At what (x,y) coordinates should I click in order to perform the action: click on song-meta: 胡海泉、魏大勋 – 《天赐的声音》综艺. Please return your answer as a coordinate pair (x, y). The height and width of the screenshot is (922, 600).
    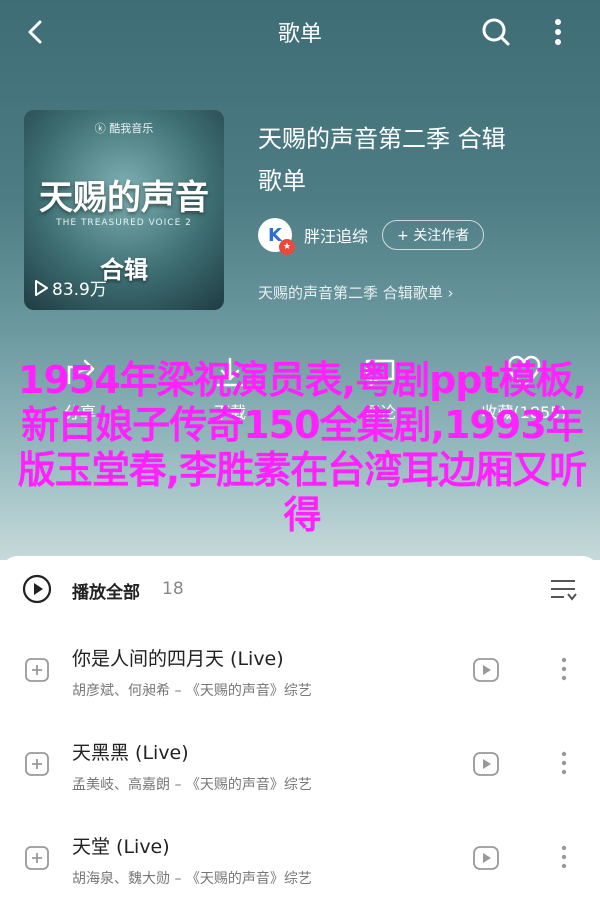
    Looking at the image, I should click on (192, 879).